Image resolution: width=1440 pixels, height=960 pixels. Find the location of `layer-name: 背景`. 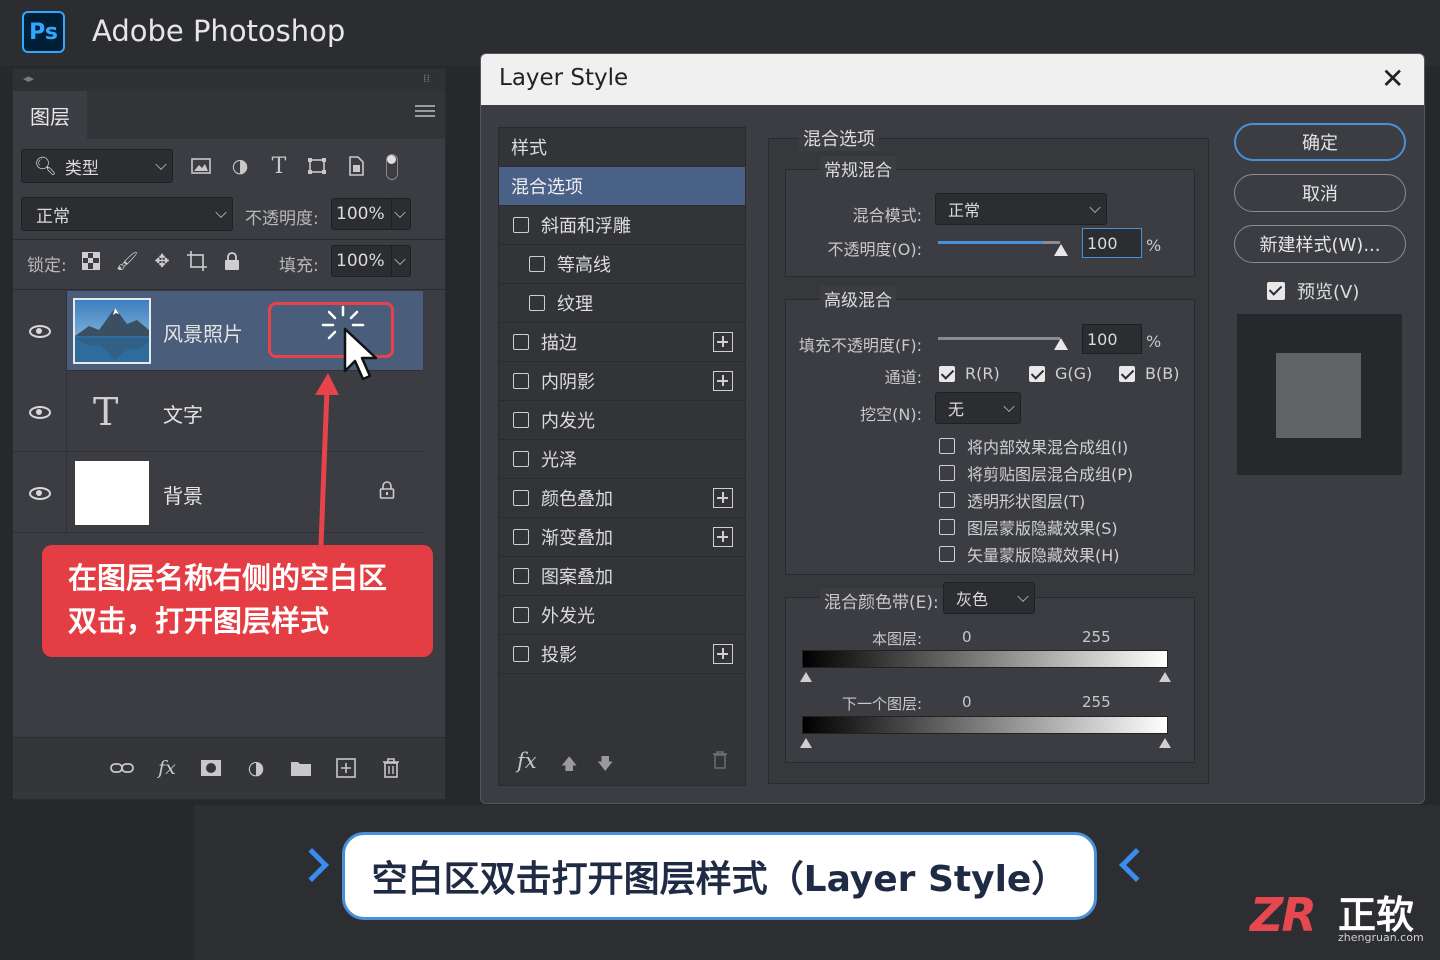

layer-name: 背景 is located at coordinates (183, 494).